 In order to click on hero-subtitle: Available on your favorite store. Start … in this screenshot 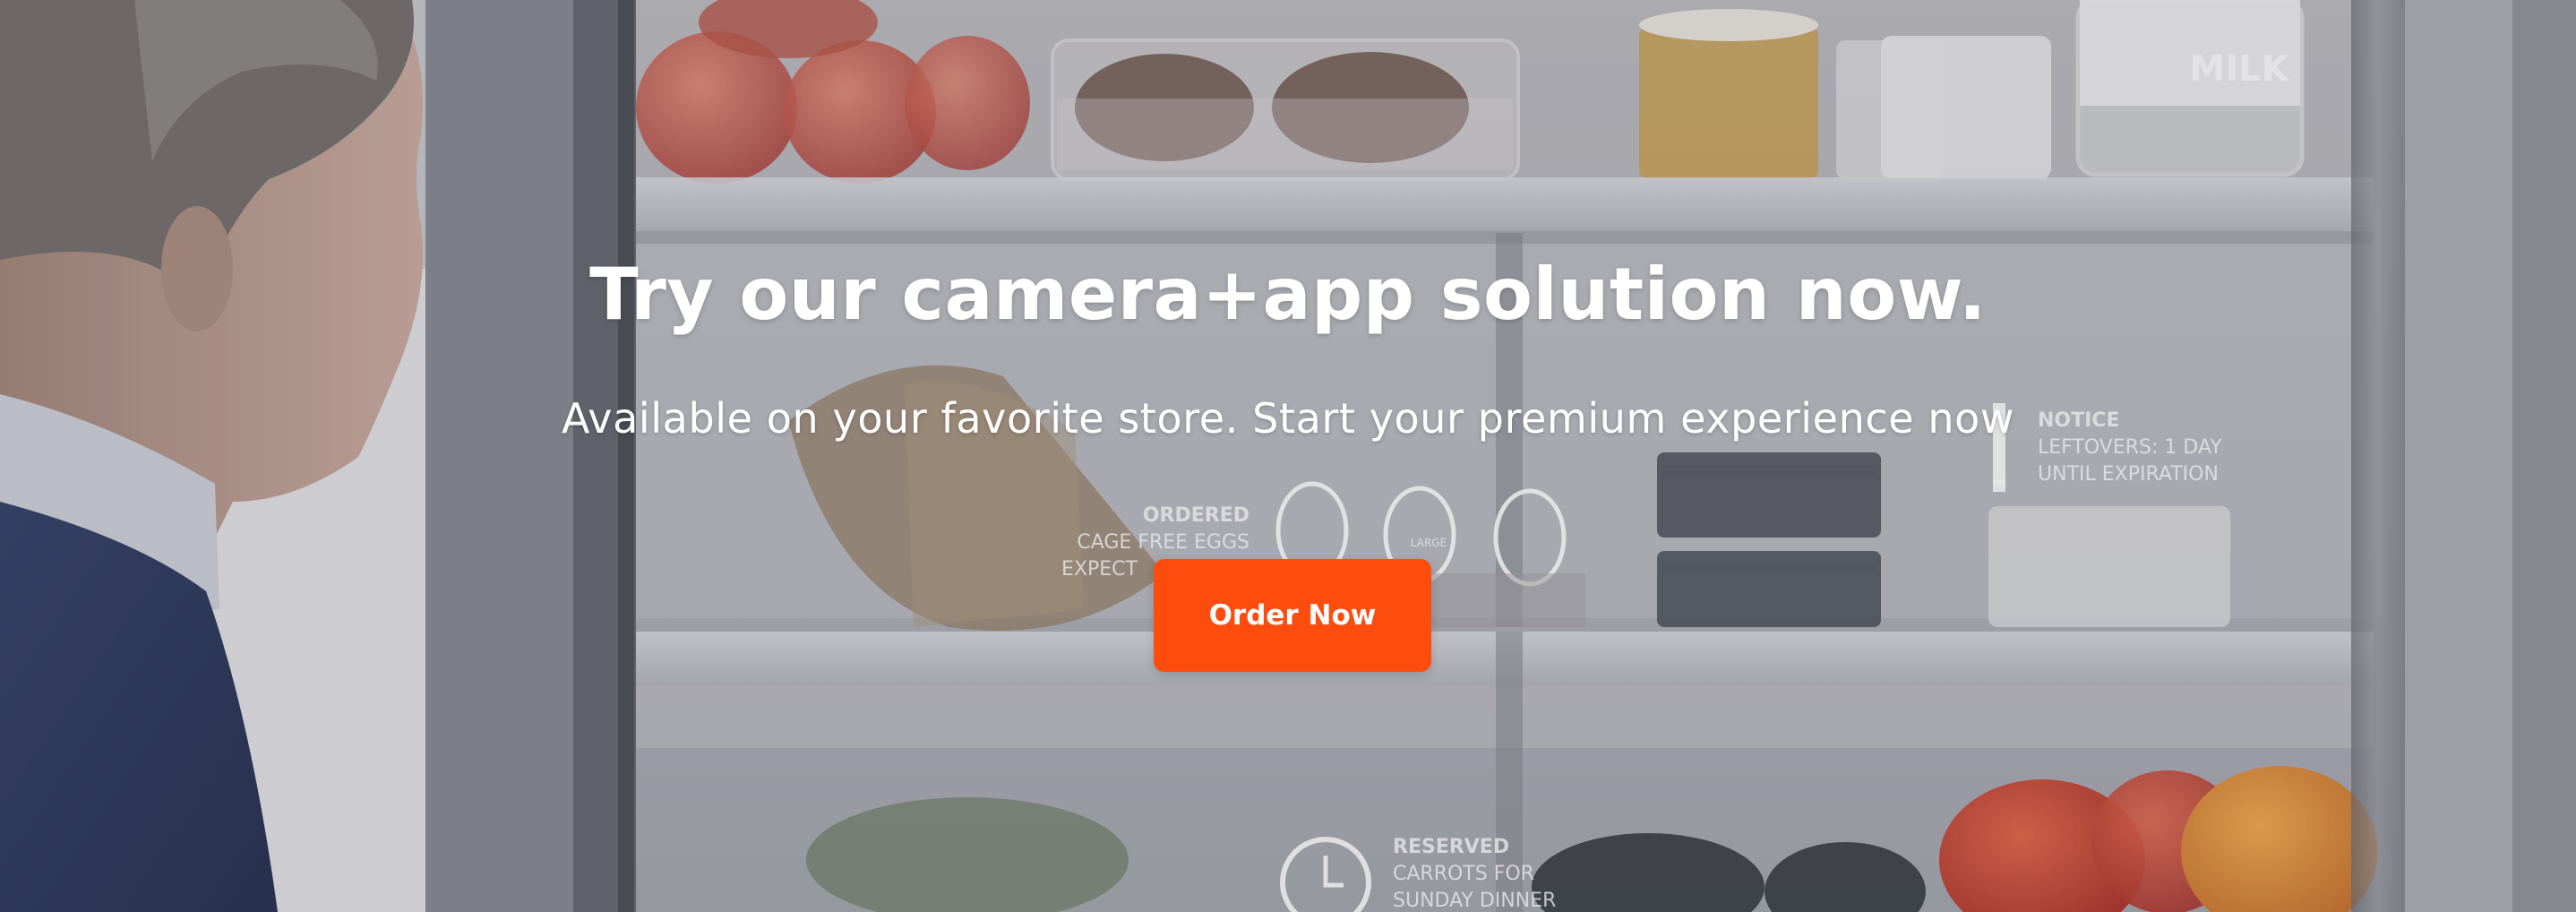, I will do `click(1288, 418)`.